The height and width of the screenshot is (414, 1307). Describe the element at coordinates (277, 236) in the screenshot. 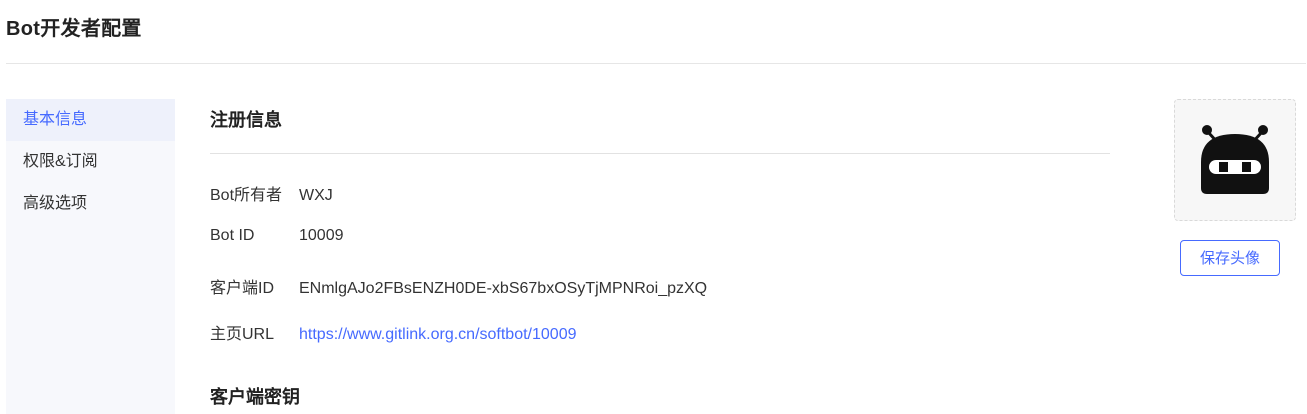

I see `field-row-bot-id: Bot ID 10009` at that location.